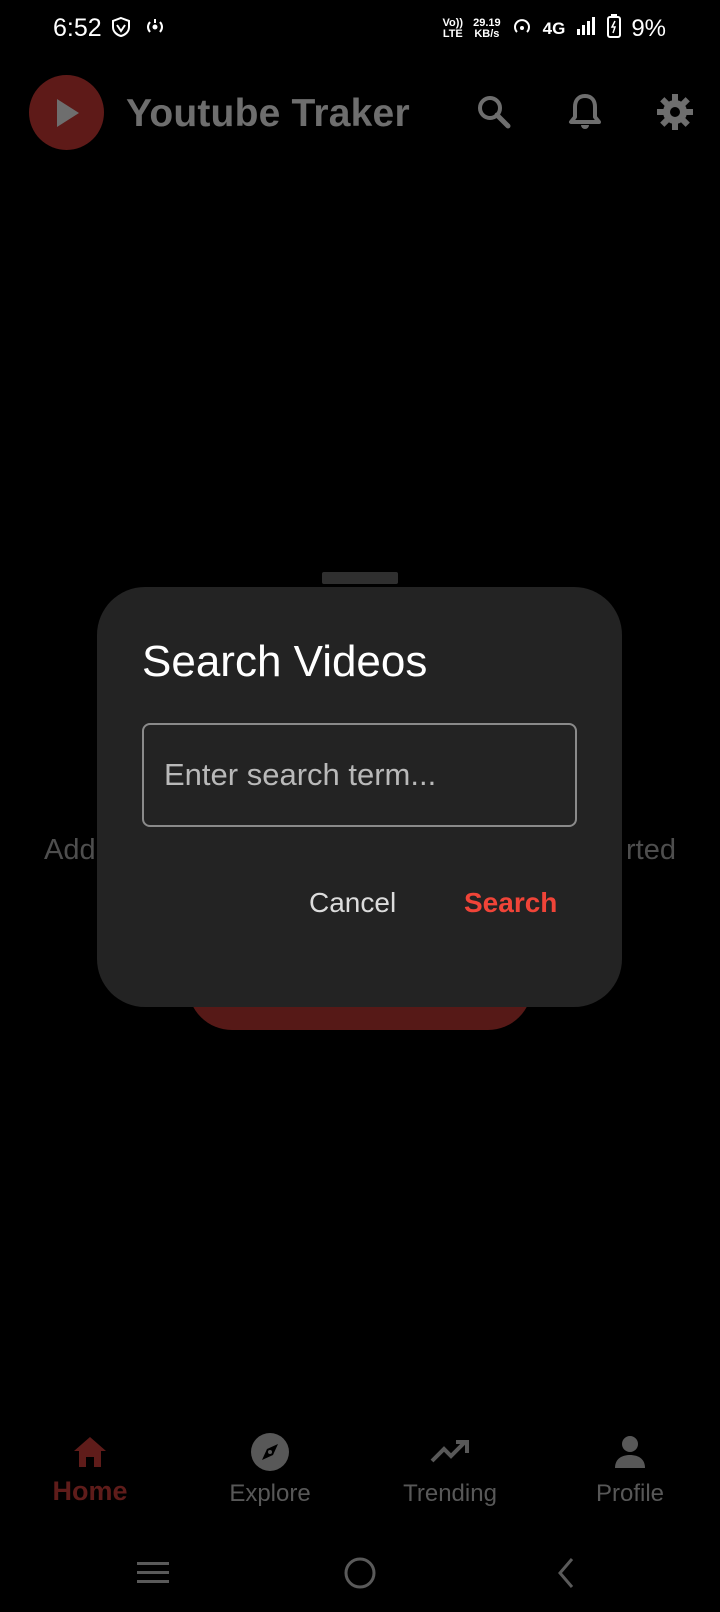  What do you see at coordinates (453, 28) in the screenshot?
I see `volte-indicator: Vo)) LTE` at bounding box center [453, 28].